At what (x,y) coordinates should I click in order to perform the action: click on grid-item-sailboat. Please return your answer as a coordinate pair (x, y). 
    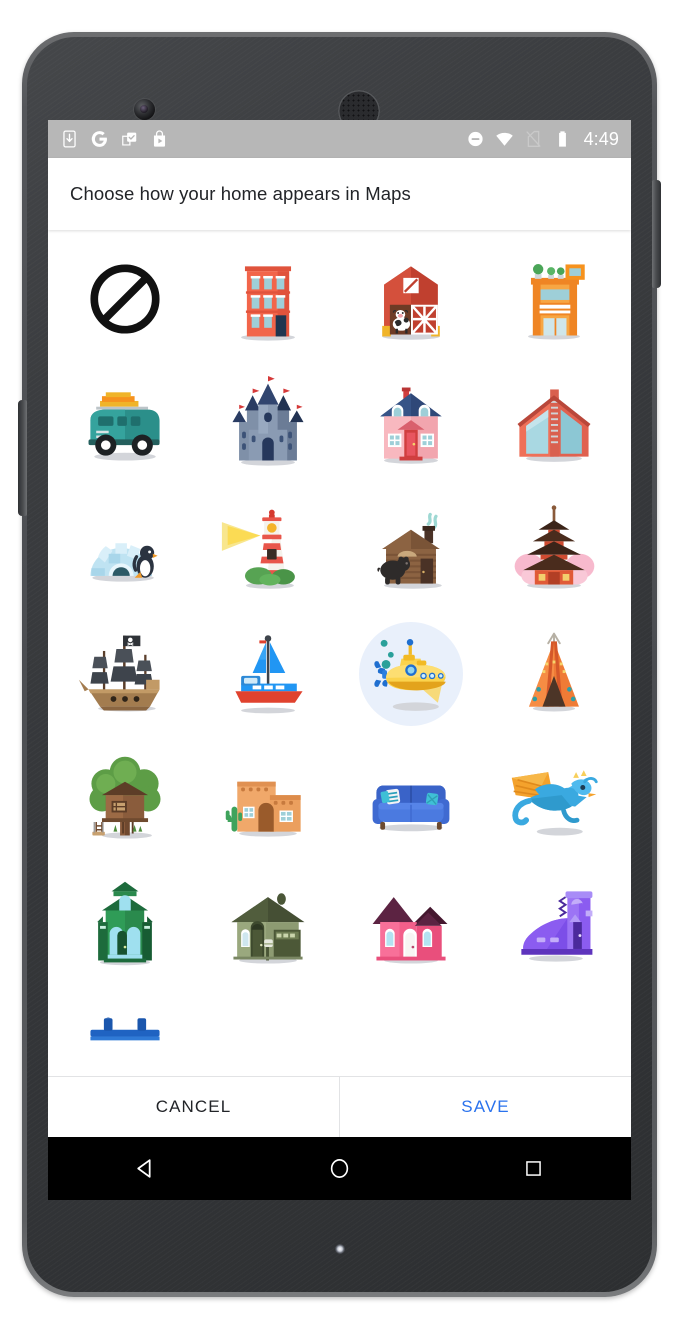
    Looking at the image, I should click on (268, 673).